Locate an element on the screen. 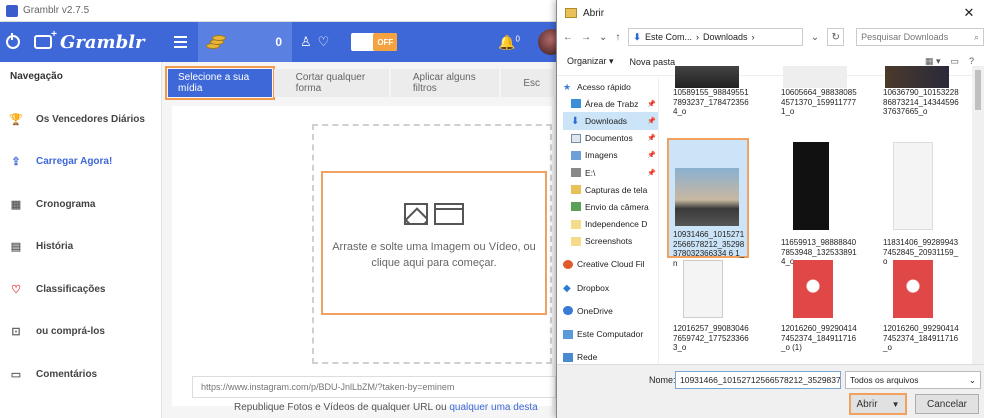  bell-icon: 🔔0 is located at coordinates (509, 42).